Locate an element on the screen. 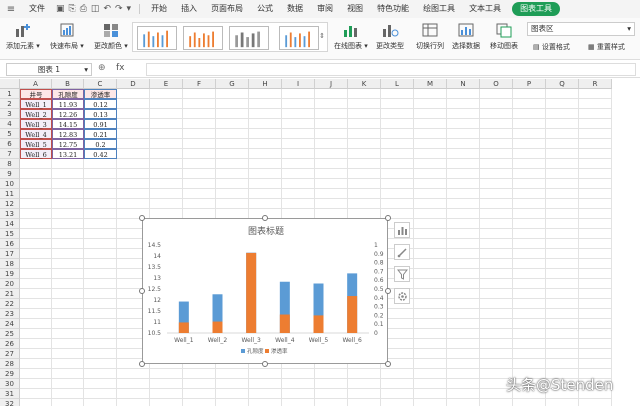  column-header-p: P is located at coordinates (529, 84).